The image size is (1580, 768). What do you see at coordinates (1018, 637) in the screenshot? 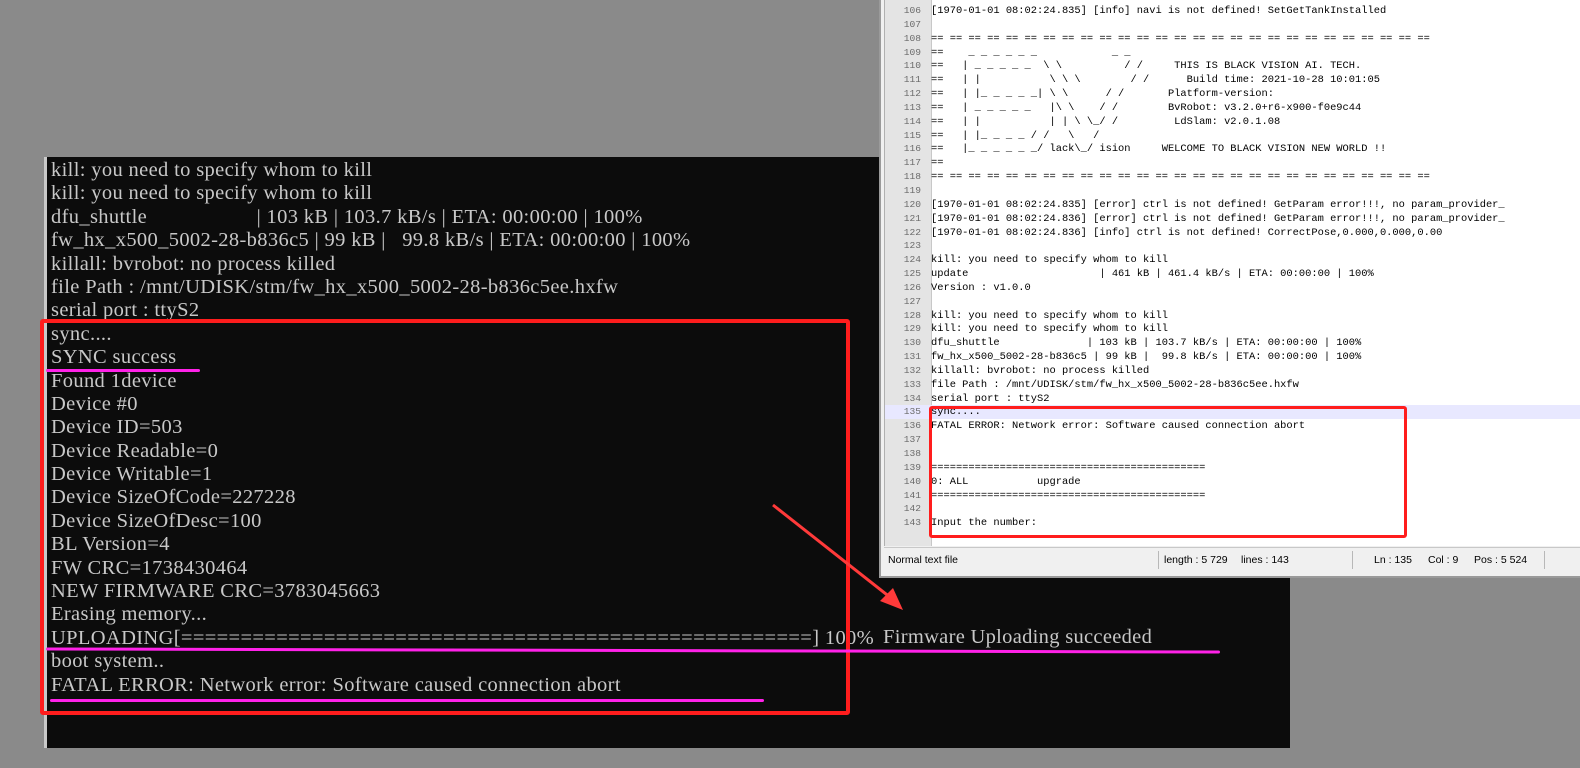
I see `annotation-label: Firmware Uploading succeeded` at bounding box center [1018, 637].